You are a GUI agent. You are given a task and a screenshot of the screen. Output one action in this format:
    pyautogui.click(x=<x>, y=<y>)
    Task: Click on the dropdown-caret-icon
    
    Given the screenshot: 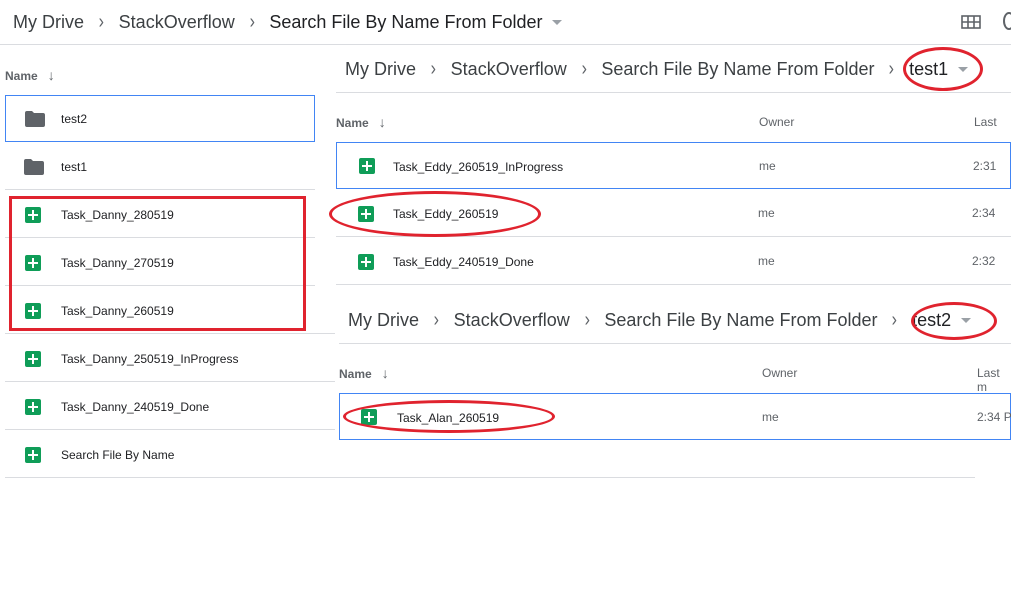 What is the action you would take?
    pyautogui.click(x=557, y=22)
    